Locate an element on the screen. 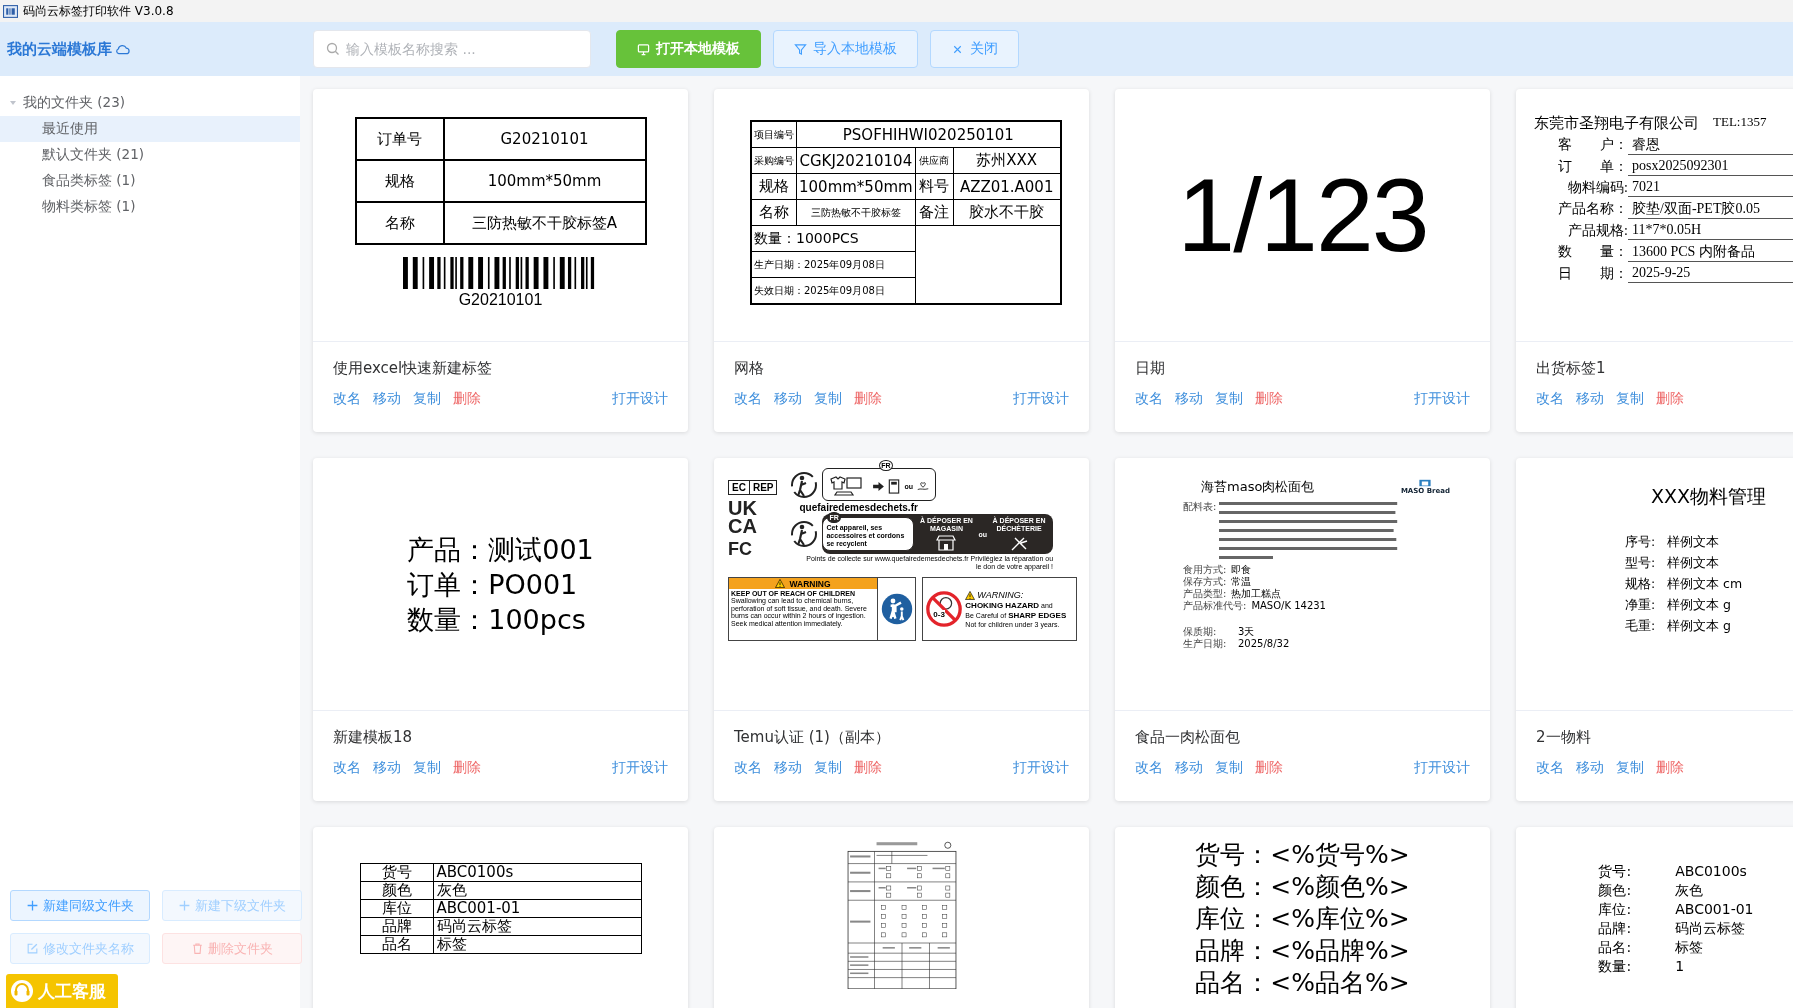 Image resolution: width=1793 pixels, height=1008 pixels. field-label: 净重: is located at coordinates (1640, 605).